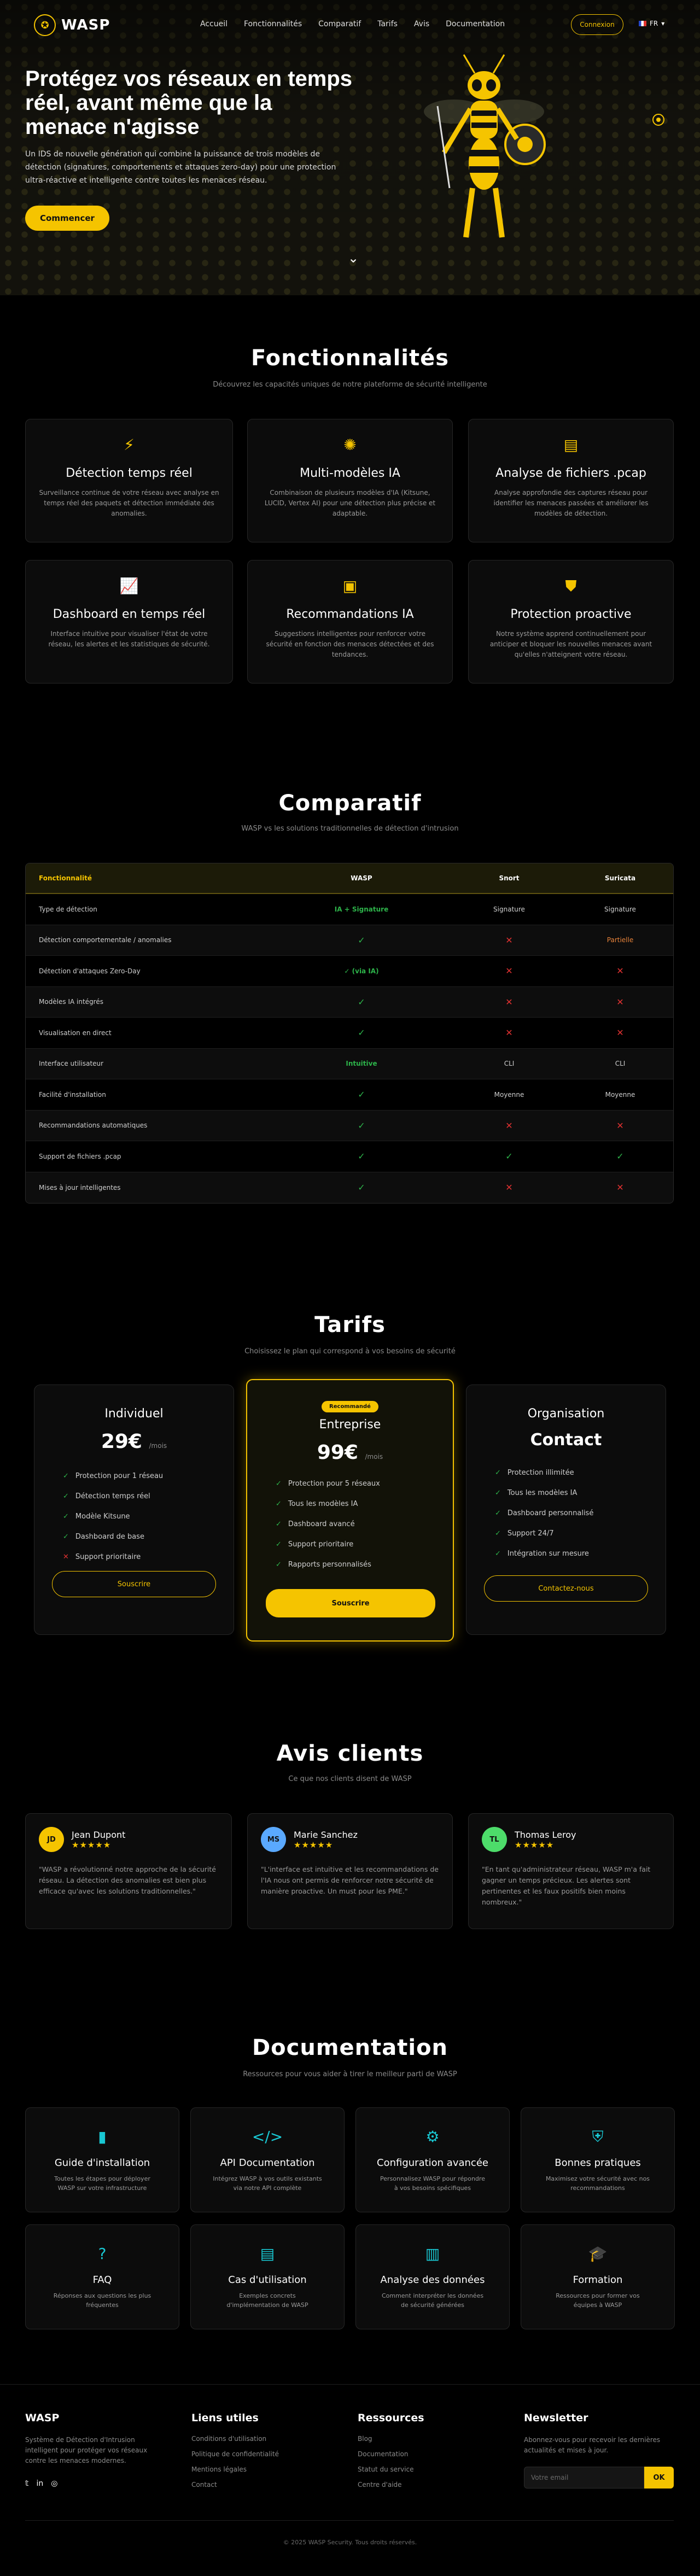 This screenshot has height=2576, width=700. I want to click on chevron-down-icon: ▾, so click(663, 23).